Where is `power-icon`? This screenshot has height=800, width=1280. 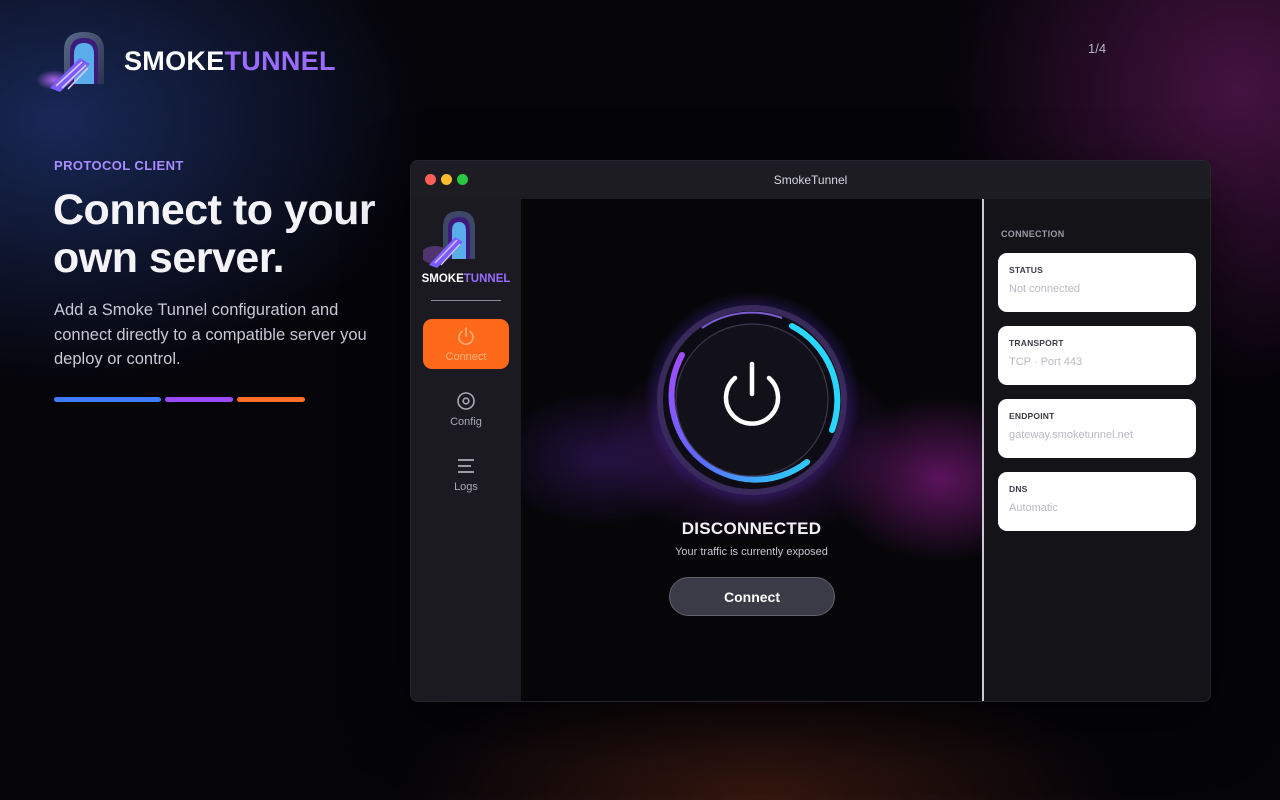 power-icon is located at coordinates (466, 336).